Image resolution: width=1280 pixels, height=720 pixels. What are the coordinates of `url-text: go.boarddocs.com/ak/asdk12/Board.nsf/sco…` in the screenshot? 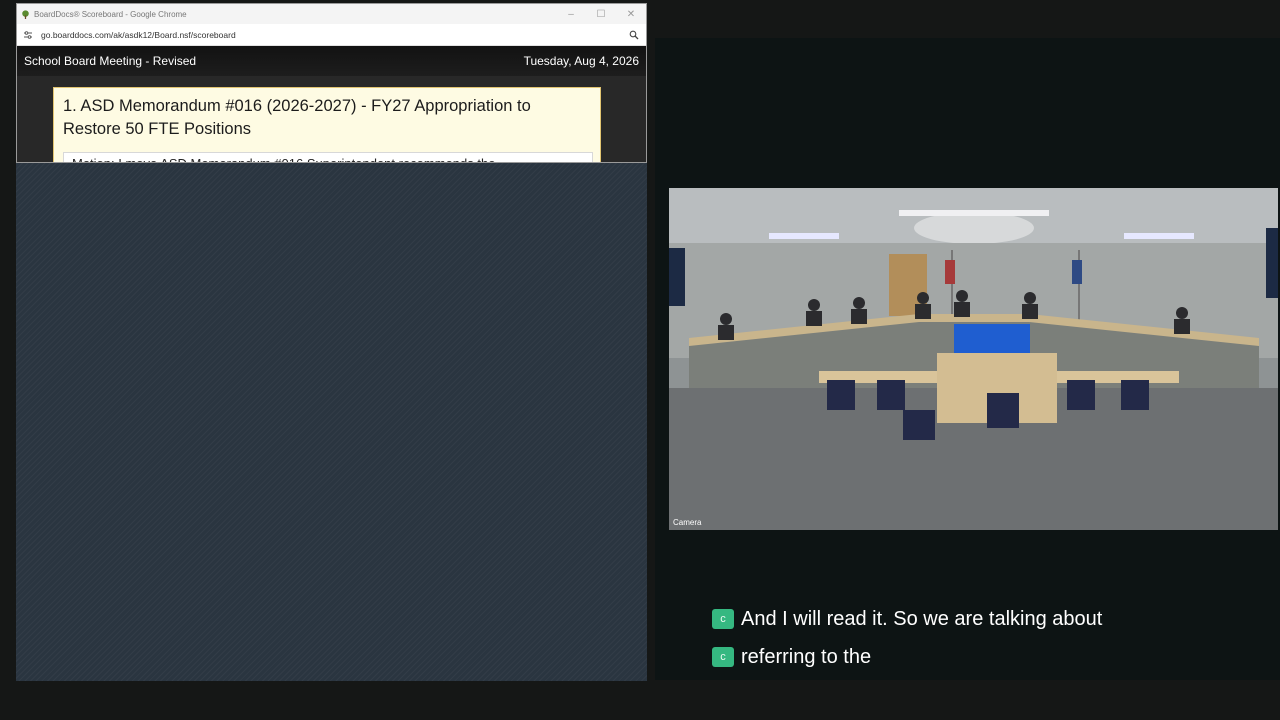 It's located at (331, 35).